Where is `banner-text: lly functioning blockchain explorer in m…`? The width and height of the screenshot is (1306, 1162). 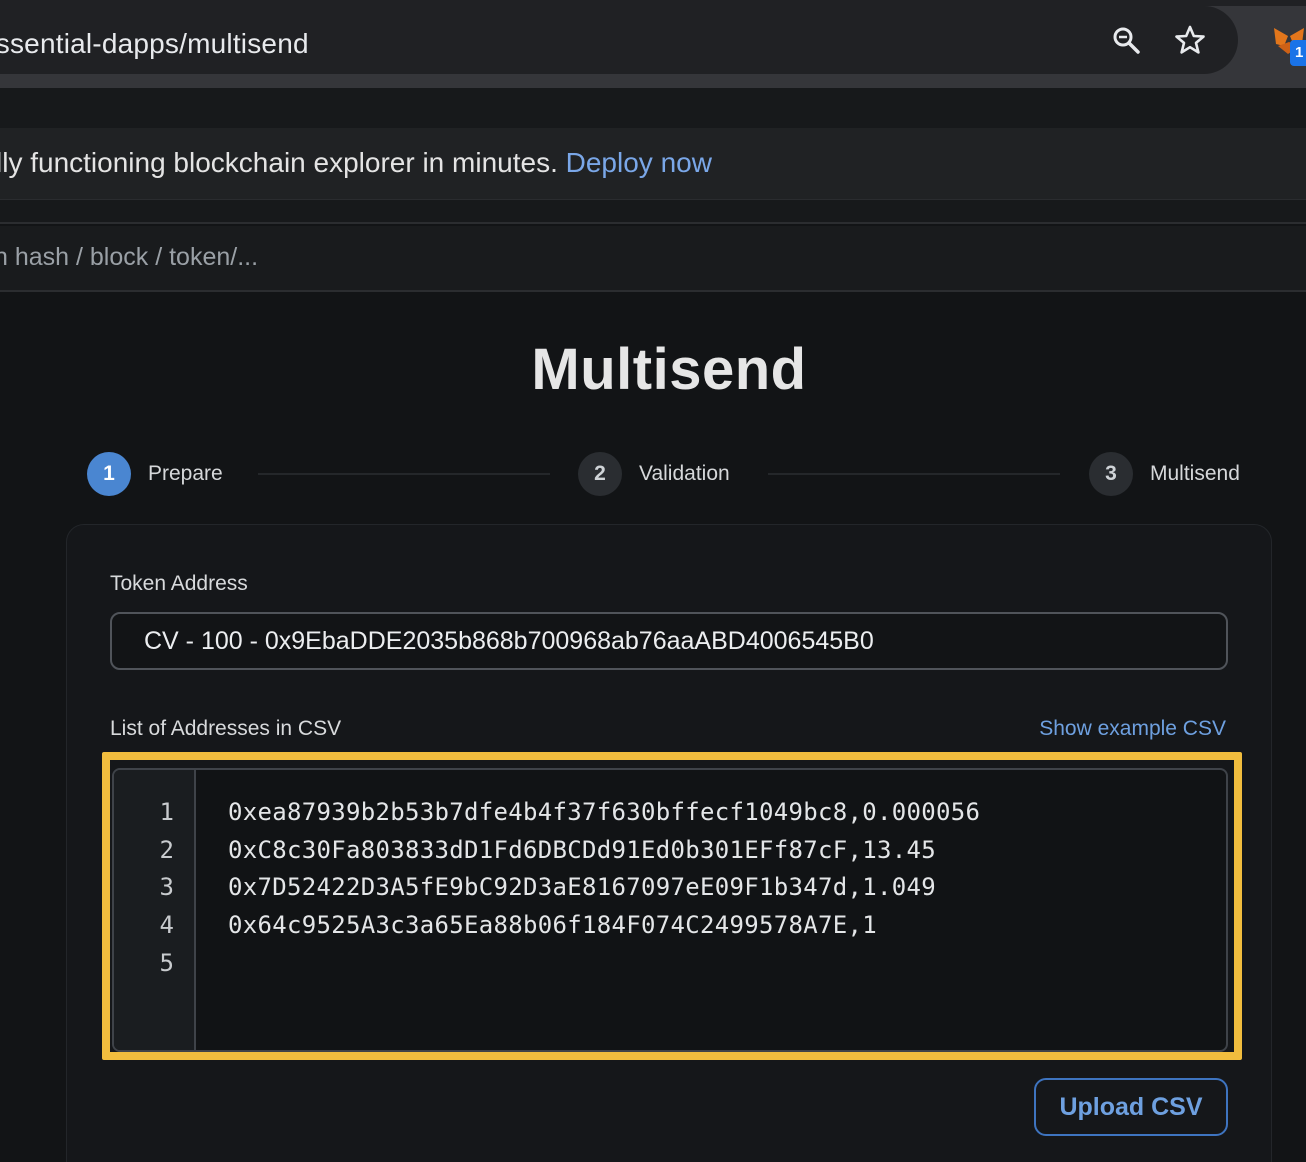 banner-text: lly functioning blockchain explorer in m… is located at coordinates (356, 163).